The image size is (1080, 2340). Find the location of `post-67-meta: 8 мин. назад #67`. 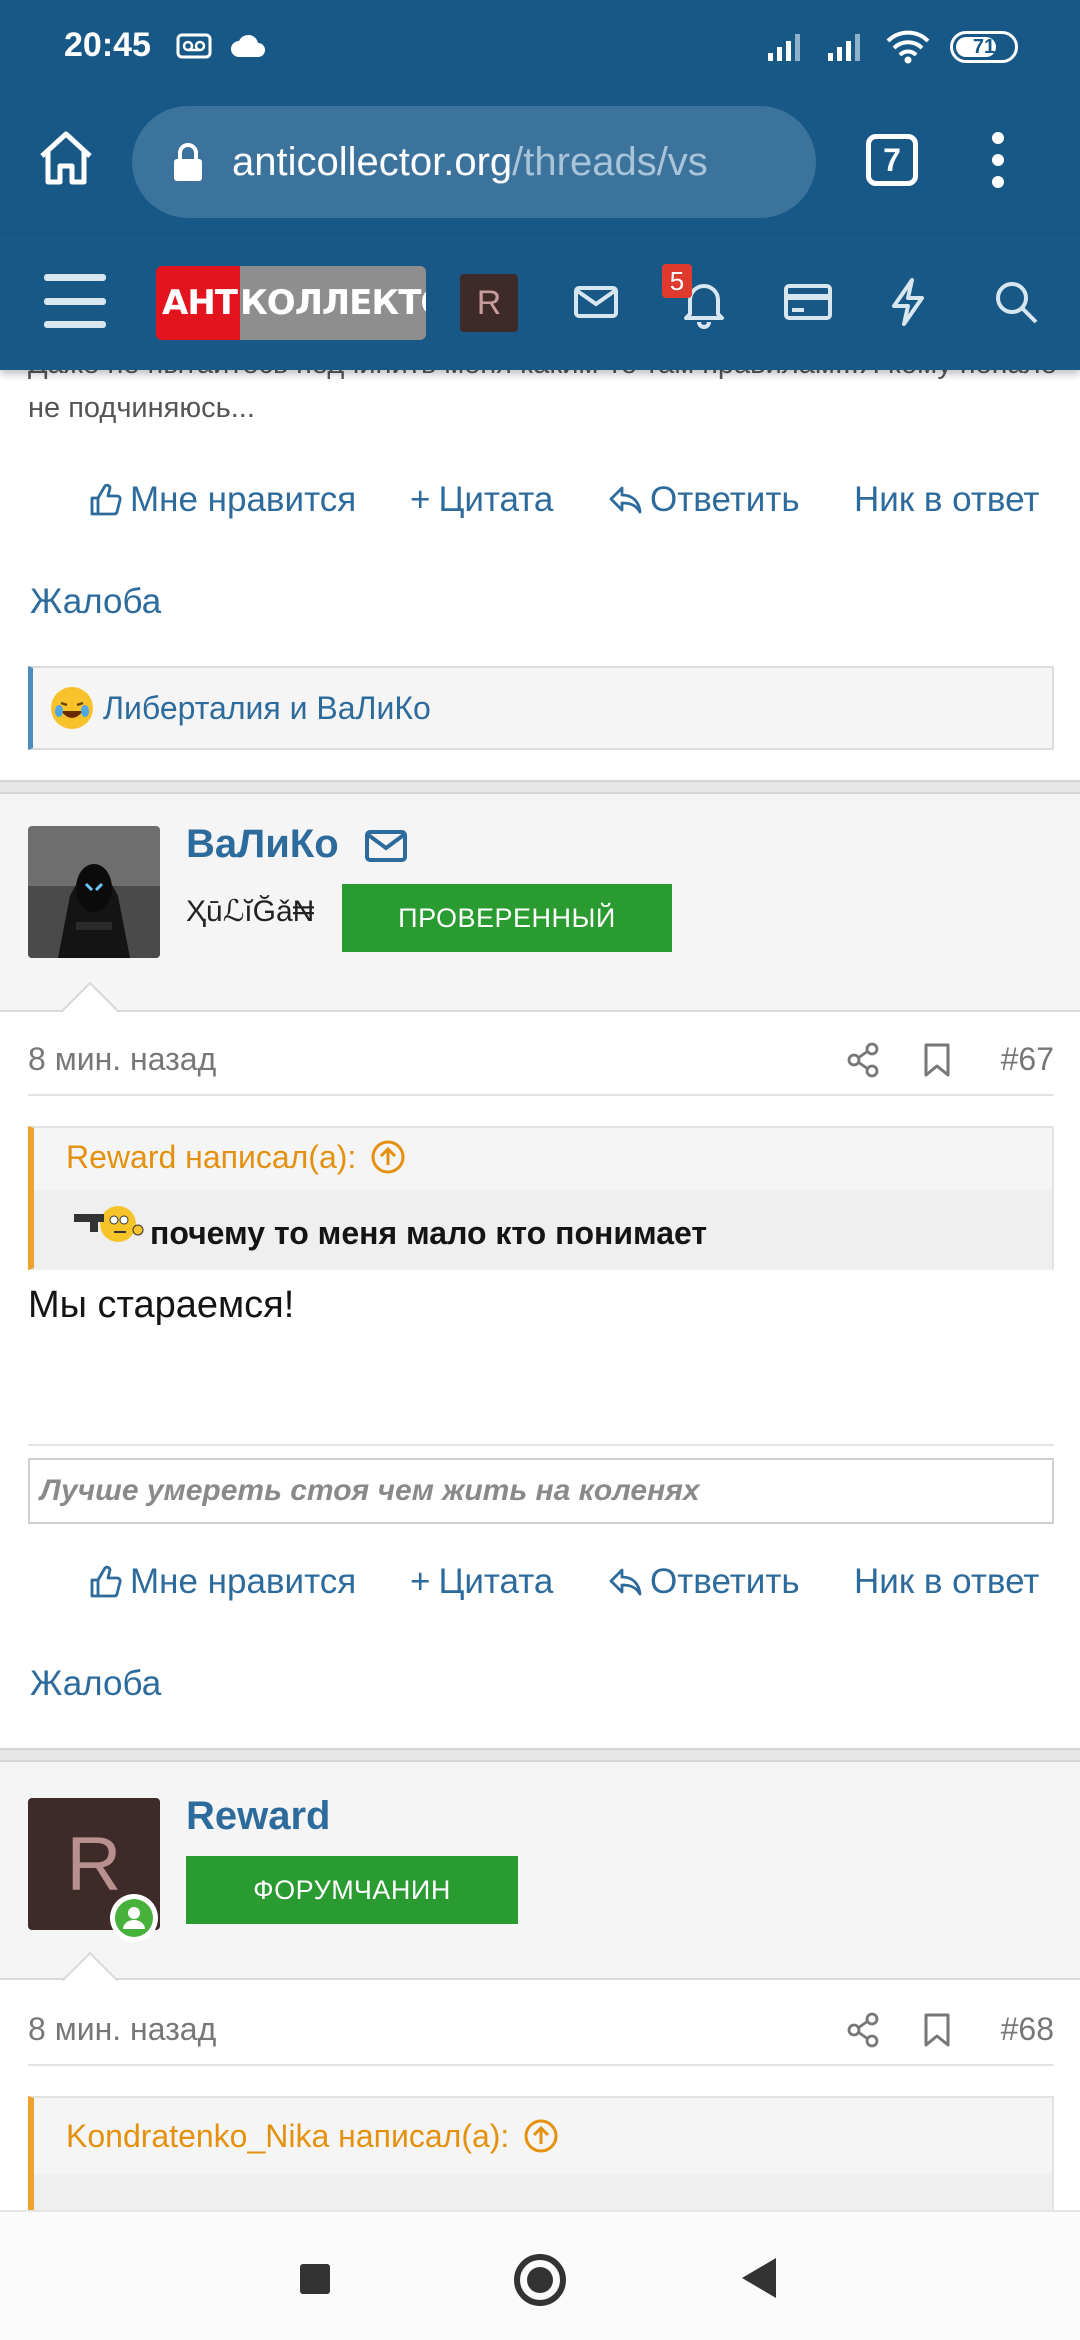

post-67-meta: 8 мин. назад #67 is located at coordinates (541, 1060).